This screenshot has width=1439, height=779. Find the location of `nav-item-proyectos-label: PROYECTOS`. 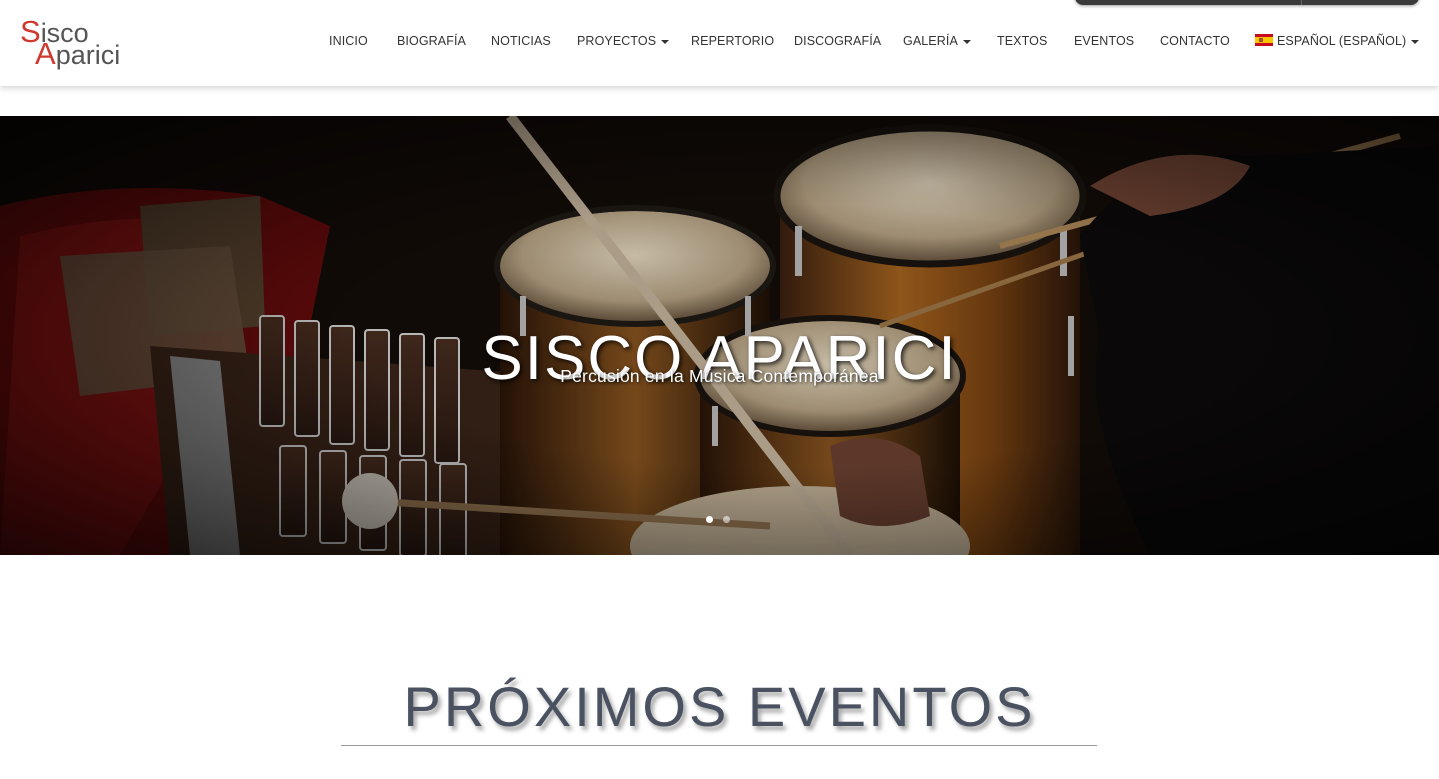

nav-item-proyectos-label: PROYECTOS is located at coordinates (617, 41).